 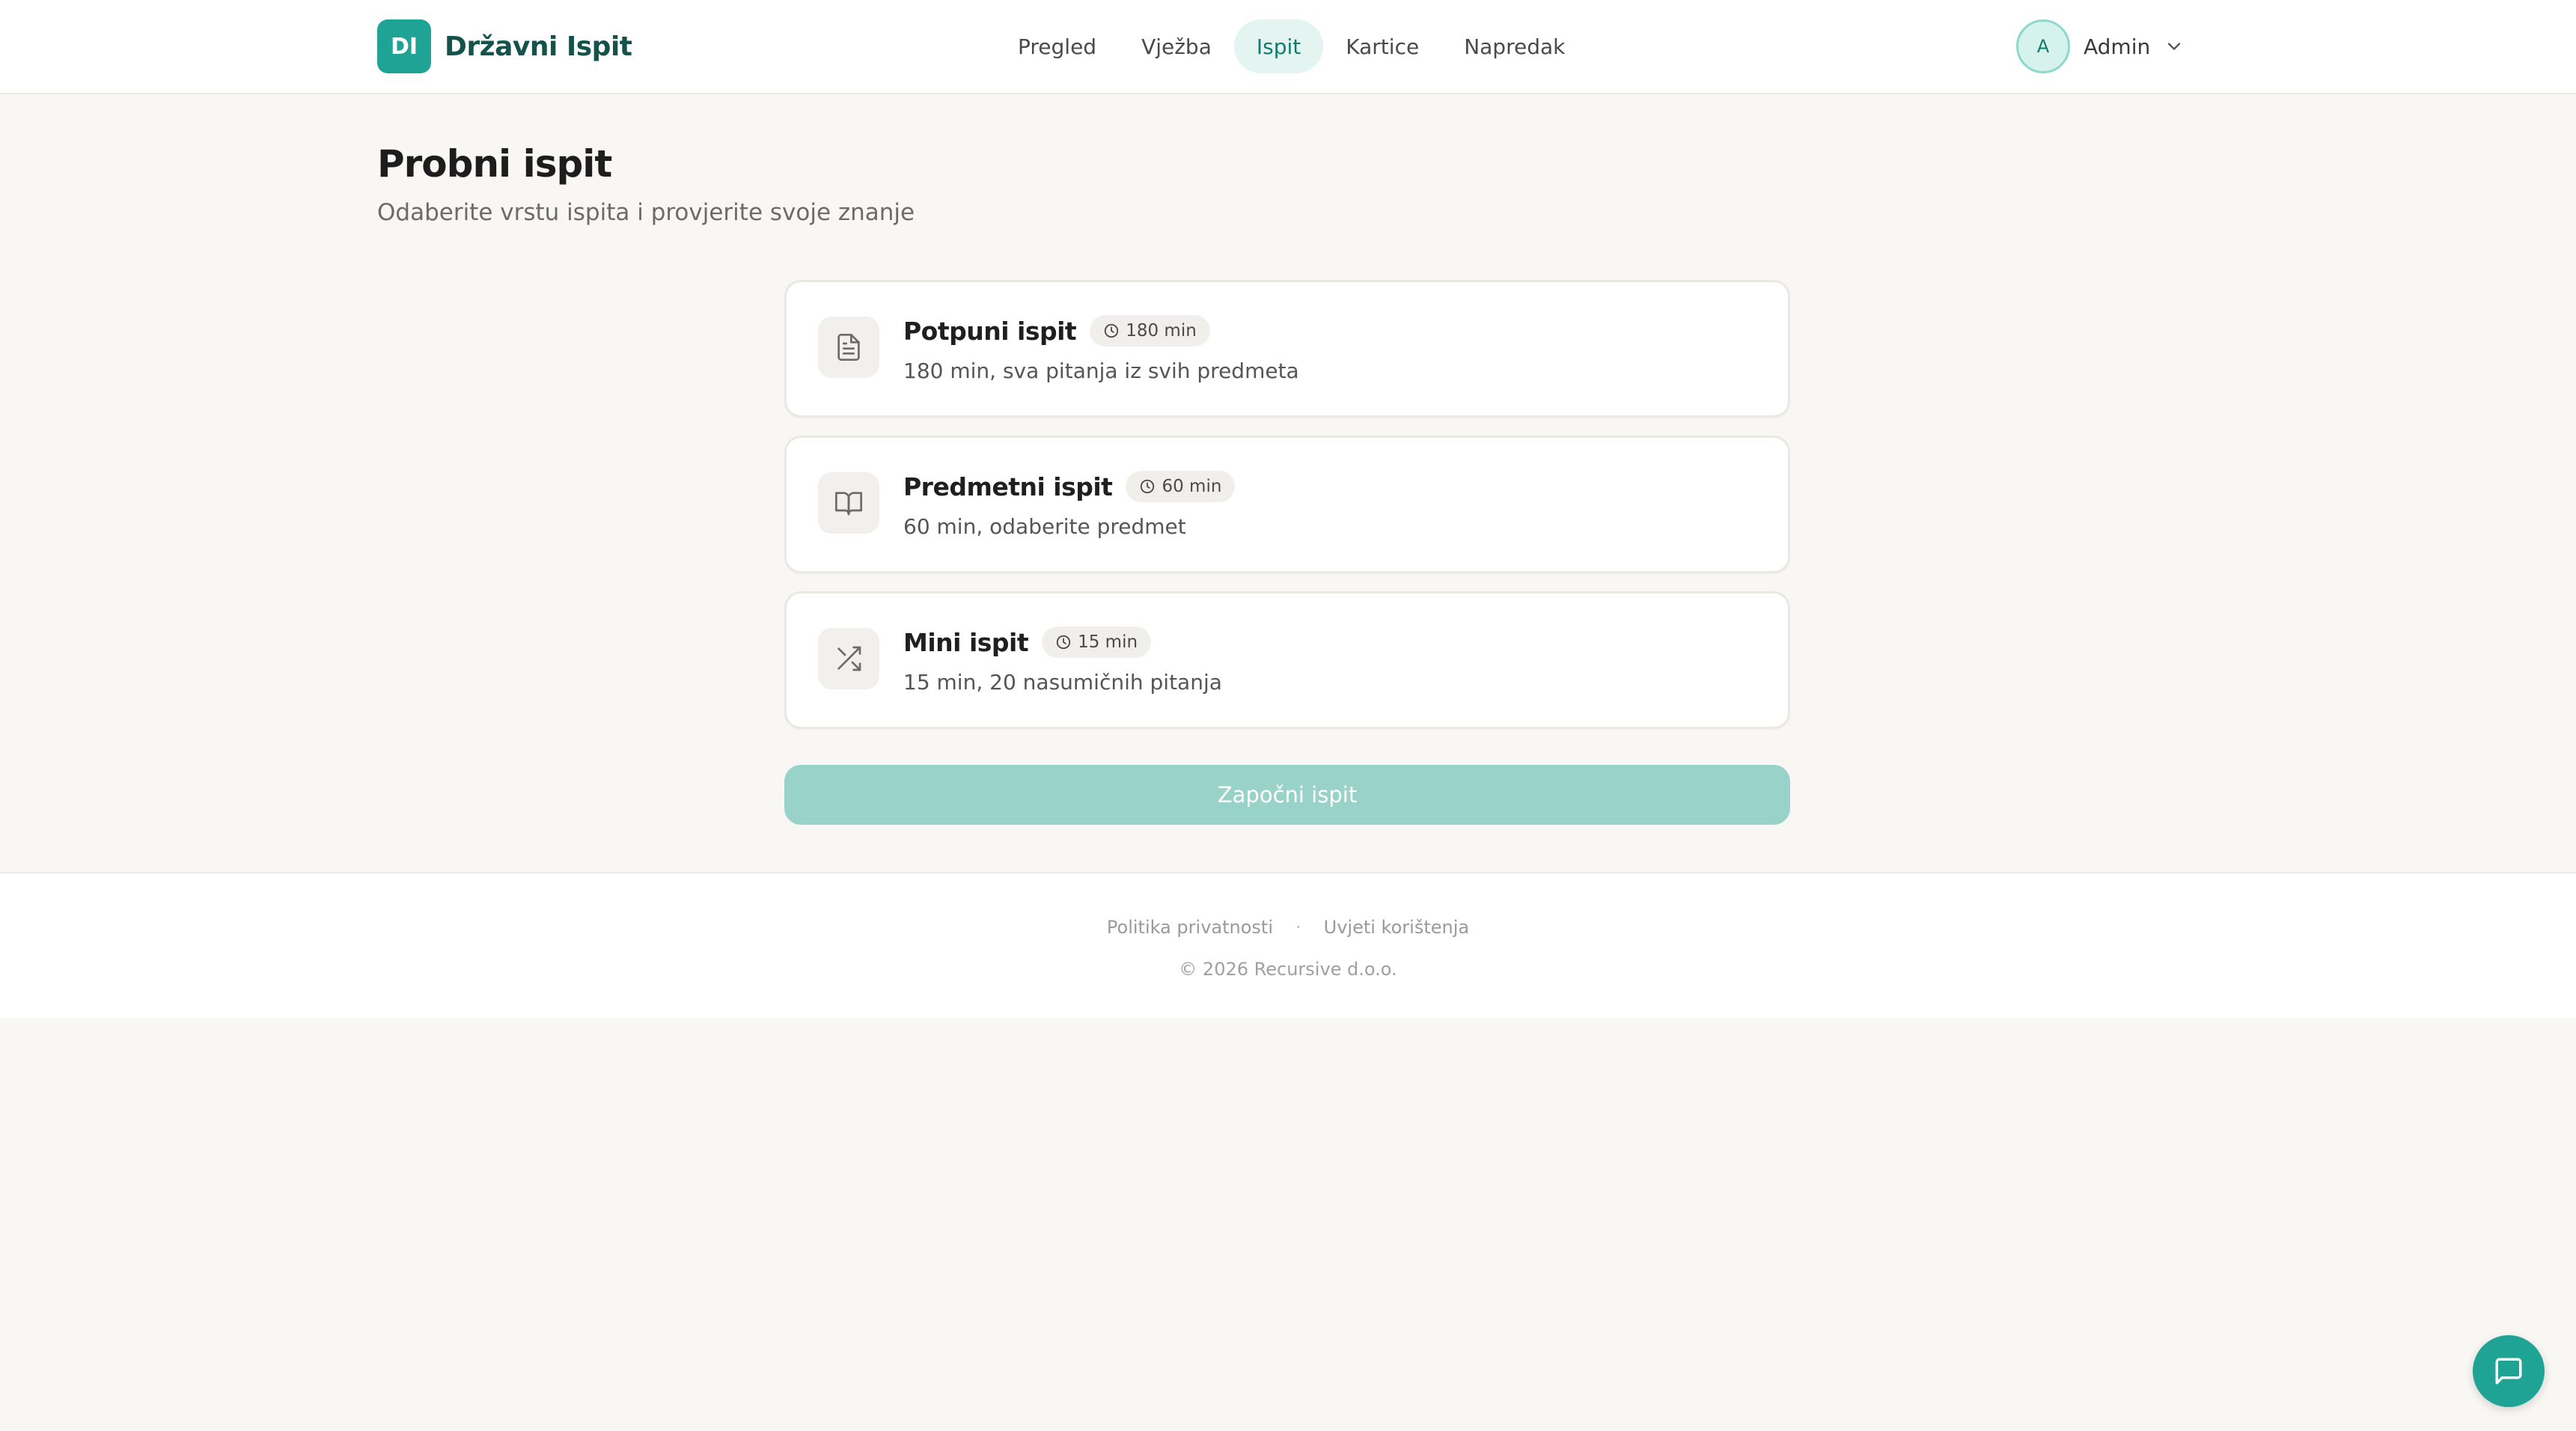 What do you see at coordinates (538, 46) in the screenshot?
I see `logo-text: Državni Ispit` at bounding box center [538, 46].